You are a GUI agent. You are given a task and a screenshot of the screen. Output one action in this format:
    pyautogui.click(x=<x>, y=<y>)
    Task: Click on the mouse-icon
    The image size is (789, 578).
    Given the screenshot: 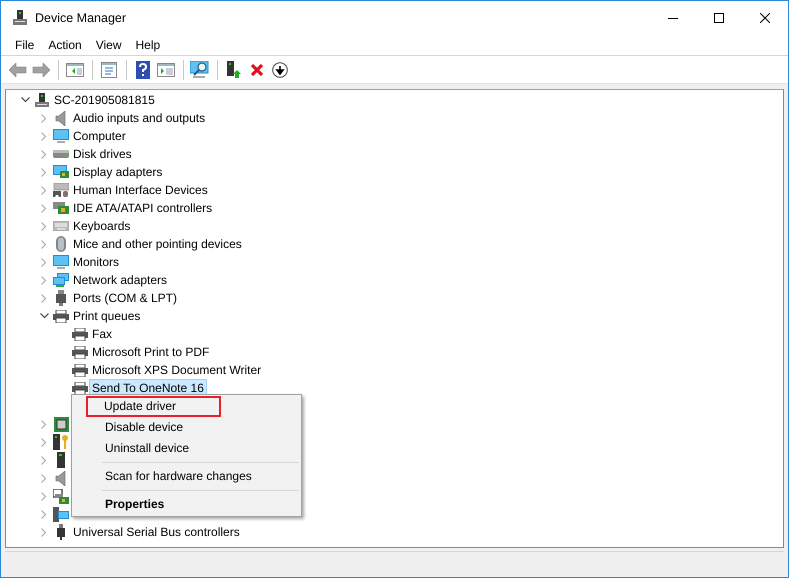 What is the action you would take?
    pyautogui.click(x=61, y=244)
    